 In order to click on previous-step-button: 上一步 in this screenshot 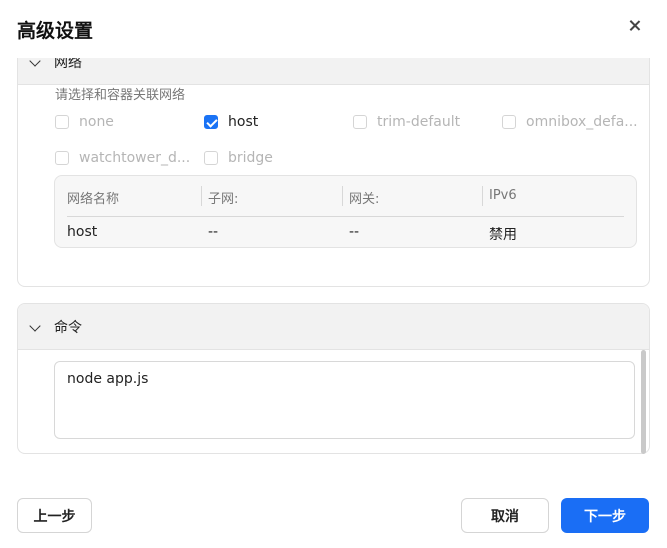, I will do `click(54, 515)`.